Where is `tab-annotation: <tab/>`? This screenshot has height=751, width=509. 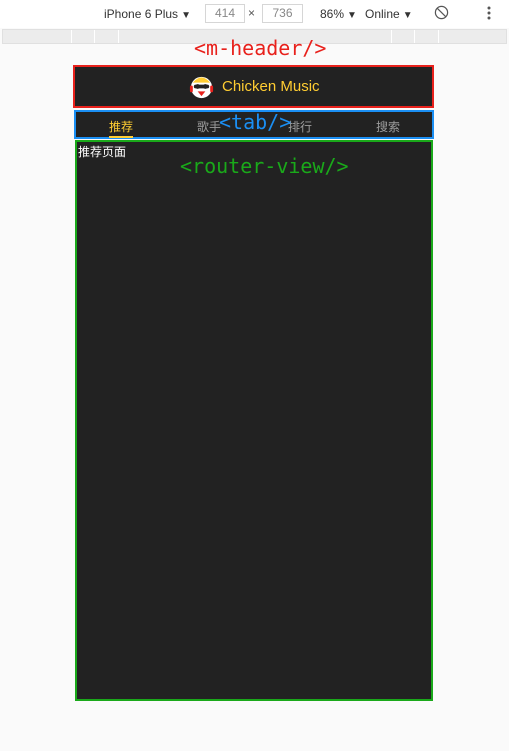 tab-annotation: <tab/> is located at coordinates (255, 122).